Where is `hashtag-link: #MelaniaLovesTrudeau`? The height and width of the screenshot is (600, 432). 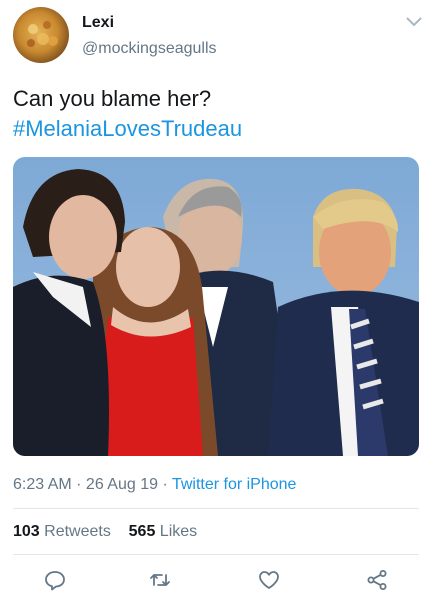
hashtag-link: #MelaniaLovesTrudeau is located at coordinates (127, 129).